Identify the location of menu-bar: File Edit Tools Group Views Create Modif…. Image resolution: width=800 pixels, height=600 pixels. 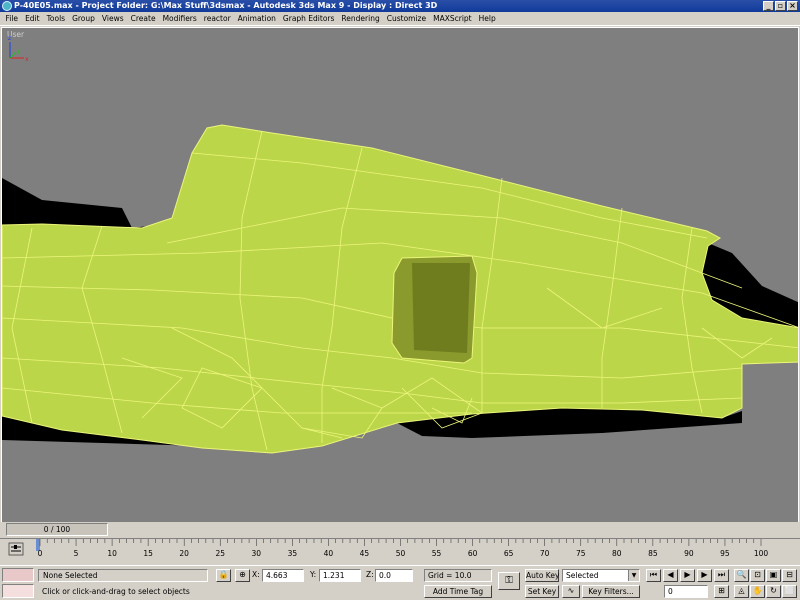
(400, 19).